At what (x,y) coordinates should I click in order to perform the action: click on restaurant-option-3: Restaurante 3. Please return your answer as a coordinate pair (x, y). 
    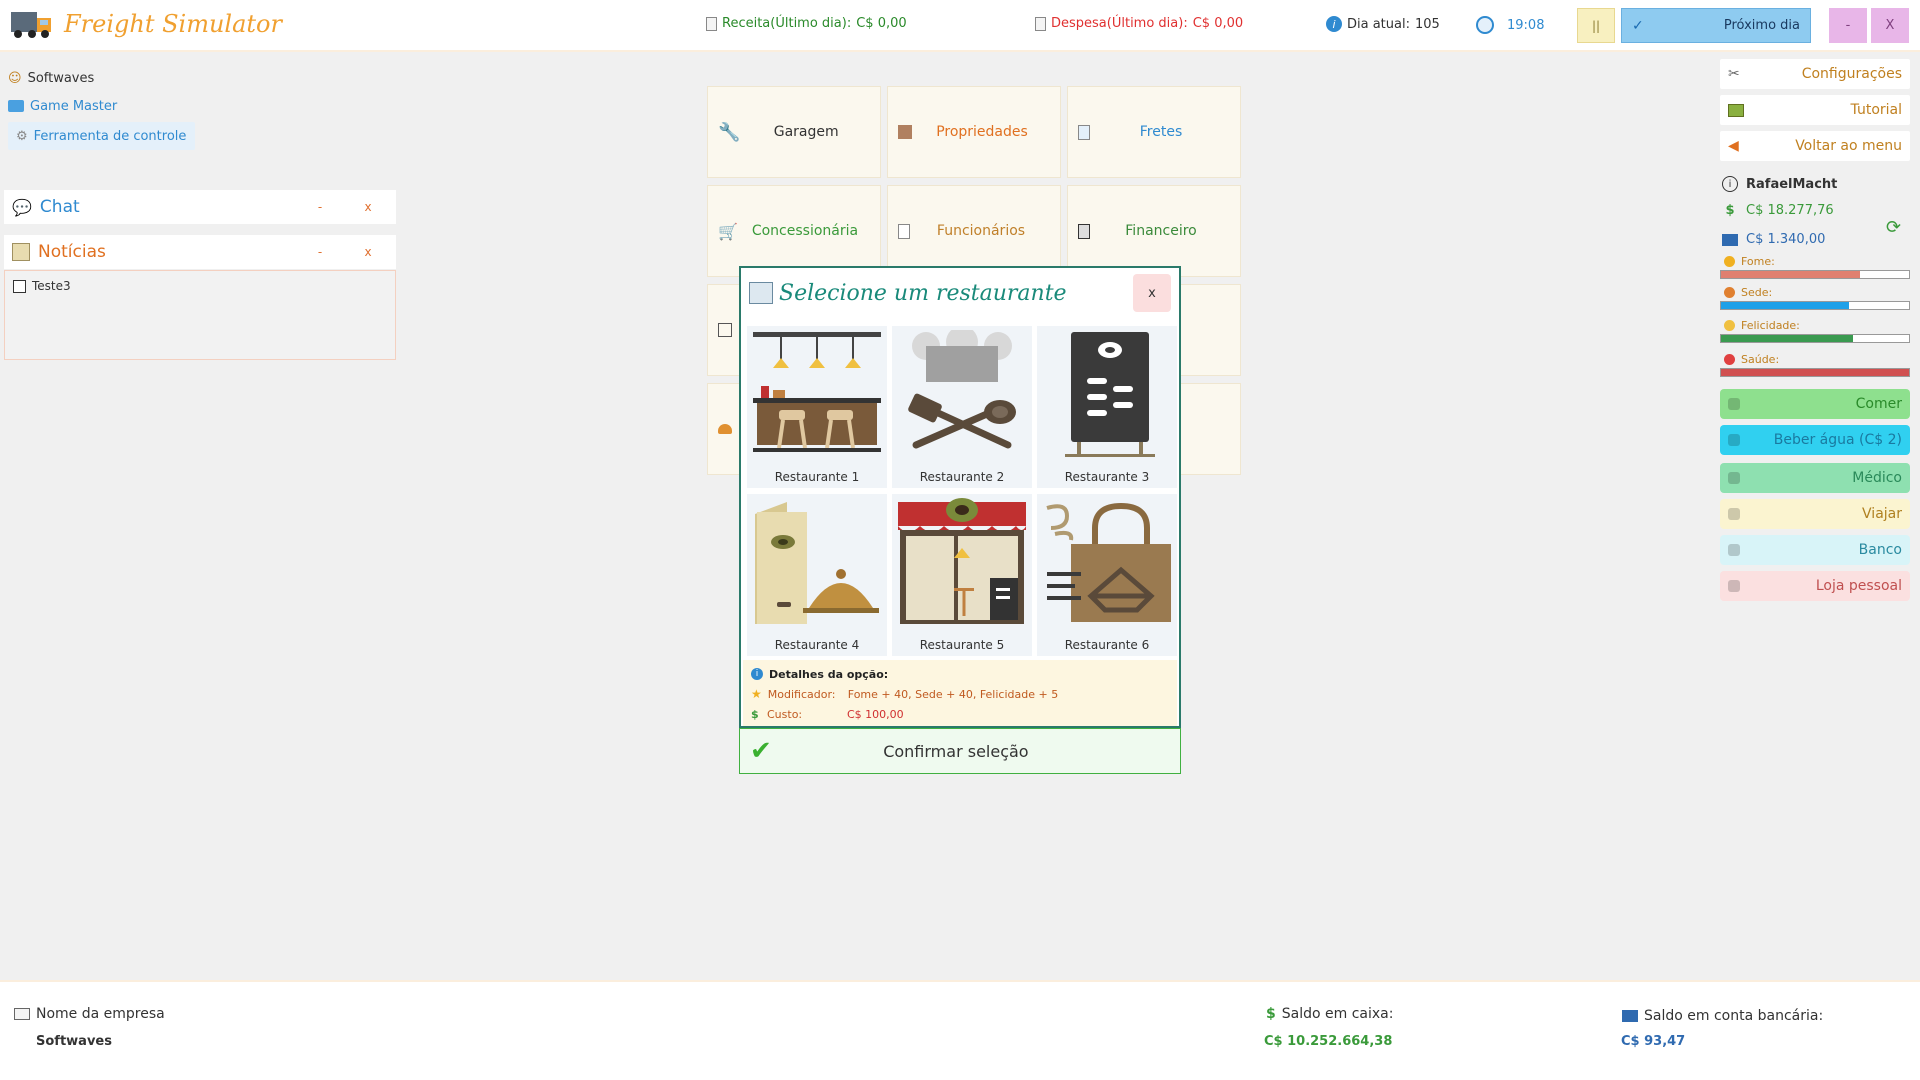
    Looking at the image, I should click on (1107, 407).